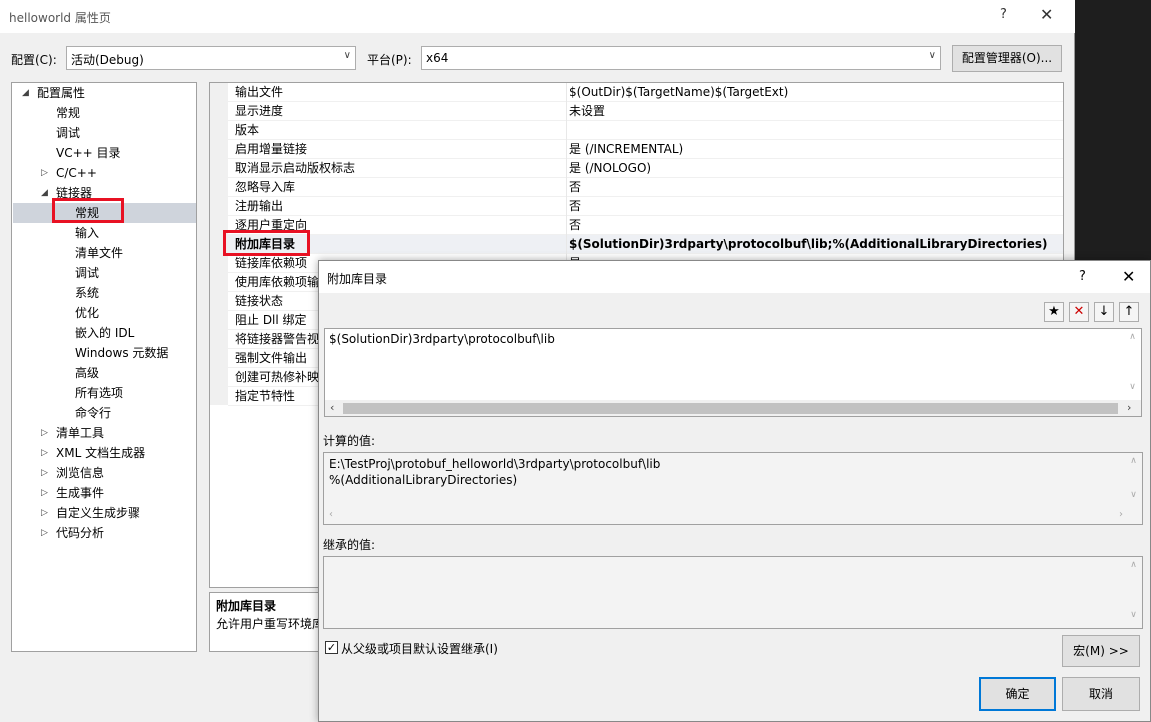 Image resolution: width=1151 pixels, height=722 pixels. What do you see at coordinates (349, 441) in the screenshot?
I see `computed-label: 计算的值:` at bounding box center [349, 441].